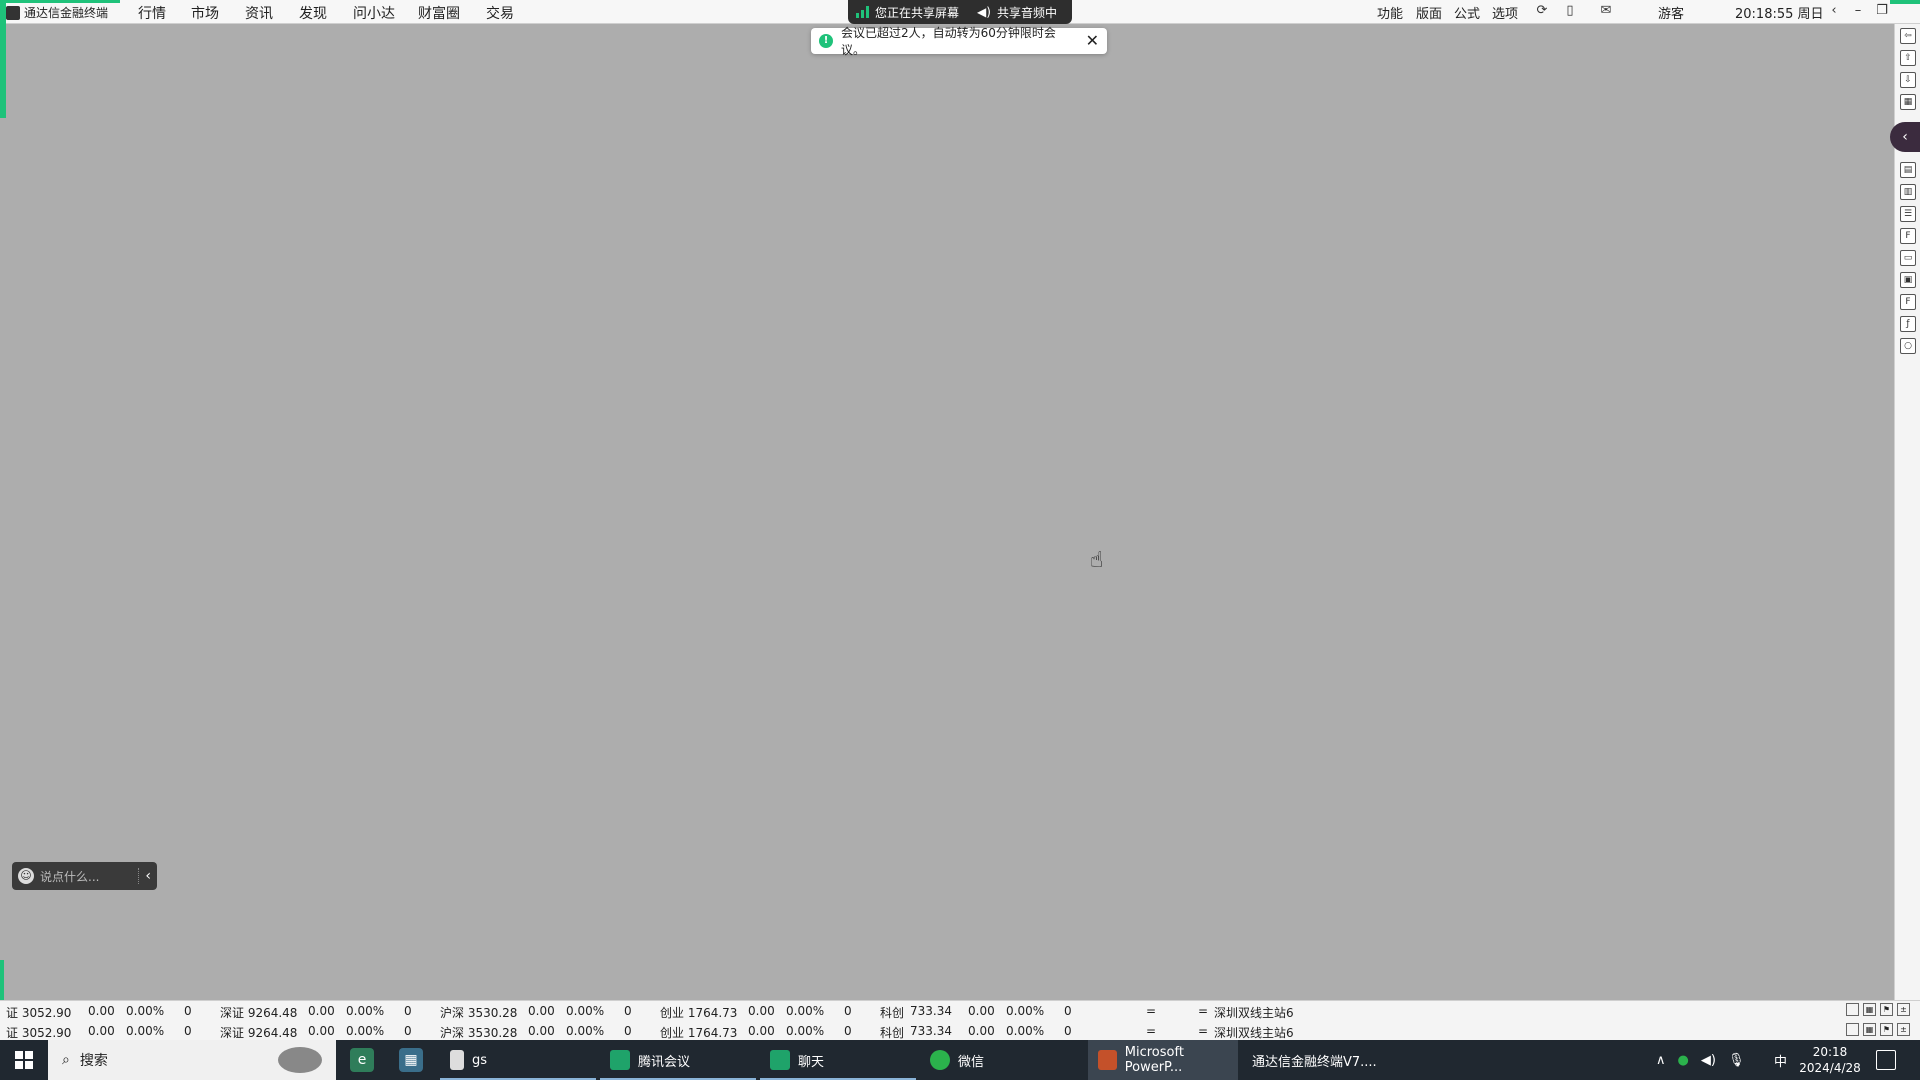 This screenshot has height=1080, width=1920. Describe the element at coordinates (1886, 1060) in the screenshot. I see `notification-center-icon` at that location.